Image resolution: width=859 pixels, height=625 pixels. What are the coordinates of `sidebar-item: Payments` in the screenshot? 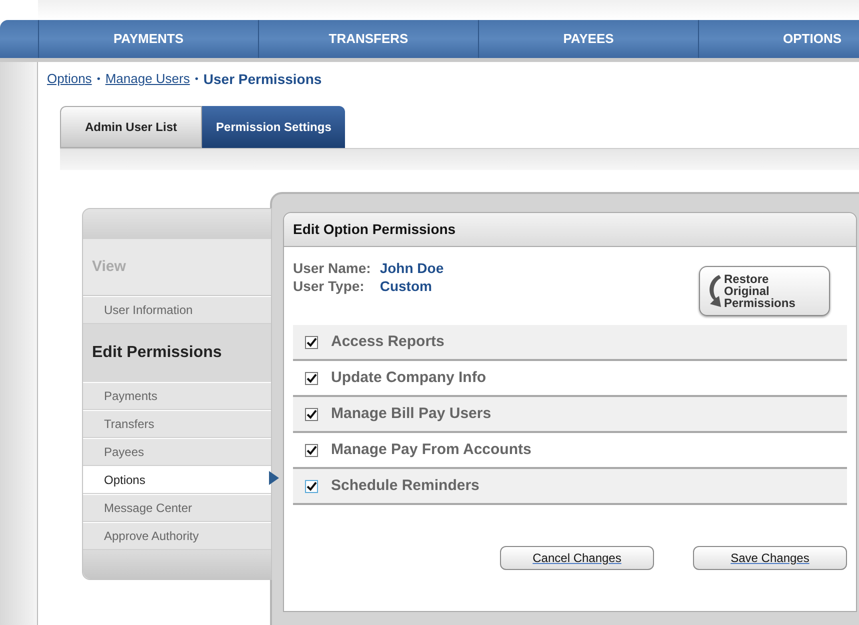 It's located at (177, 396).